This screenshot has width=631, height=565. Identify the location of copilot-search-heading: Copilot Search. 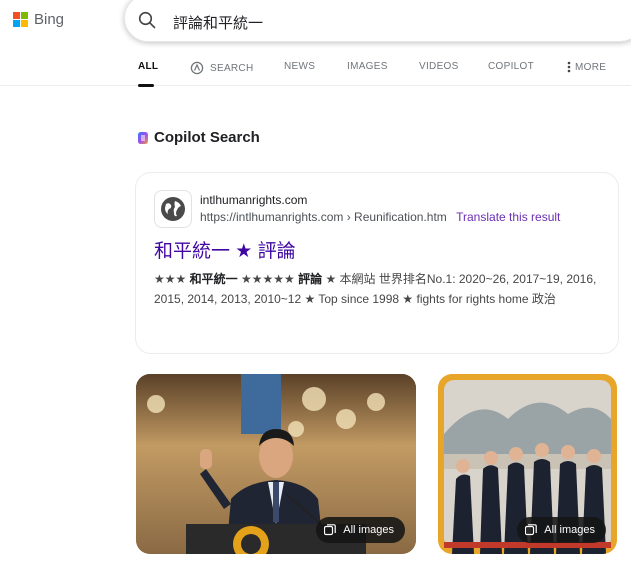
(198, 137).